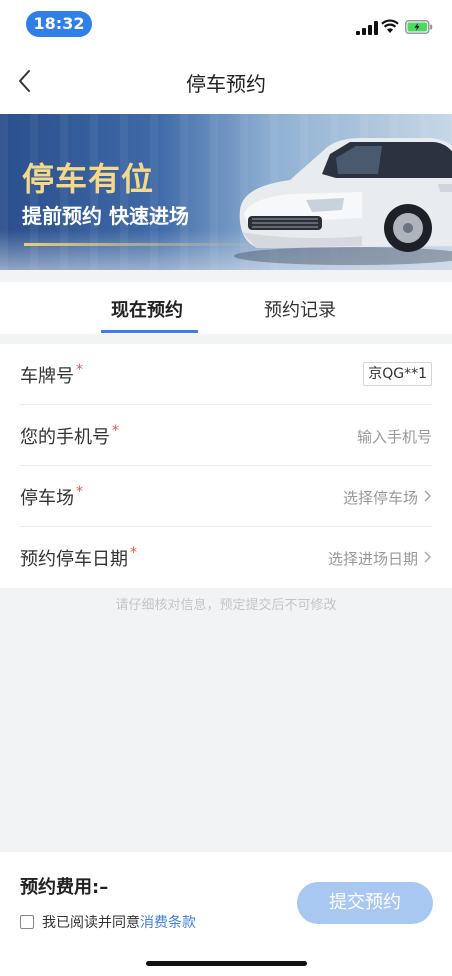  Describe the element at coordinates (64, 887) in the screenshot. I see `booking-fee: 预约费用:–` at that location.